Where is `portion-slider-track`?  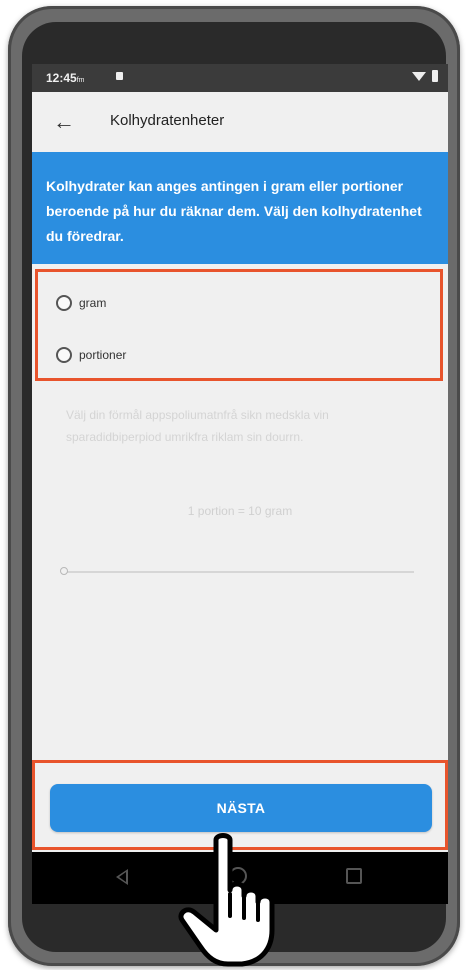 portion-slider-track is located at coordinates (238, 572).